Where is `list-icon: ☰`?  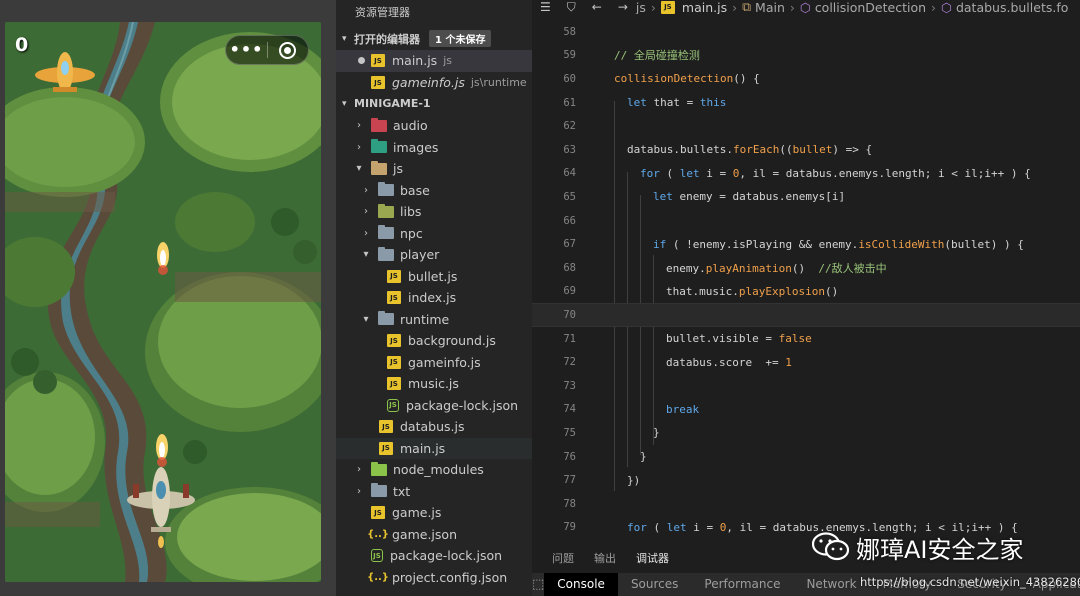 list-icon: ☰ is located at coordinates (545, 7).